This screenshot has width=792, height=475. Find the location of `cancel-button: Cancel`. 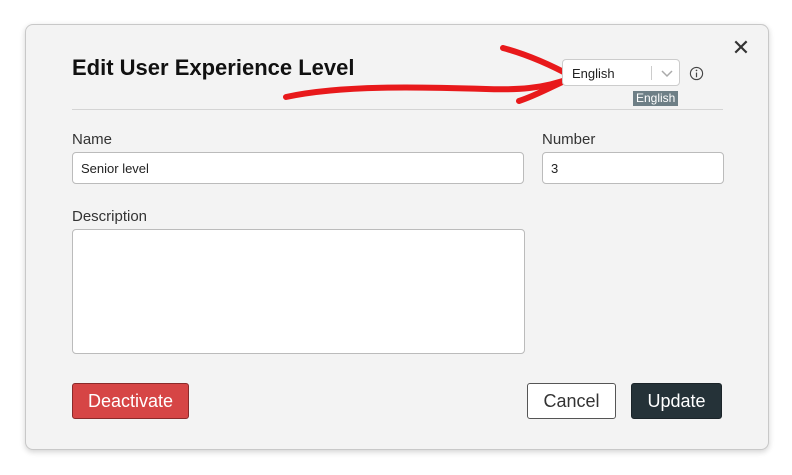

cancel-button: Cancel is located at coordinates (571, 401).